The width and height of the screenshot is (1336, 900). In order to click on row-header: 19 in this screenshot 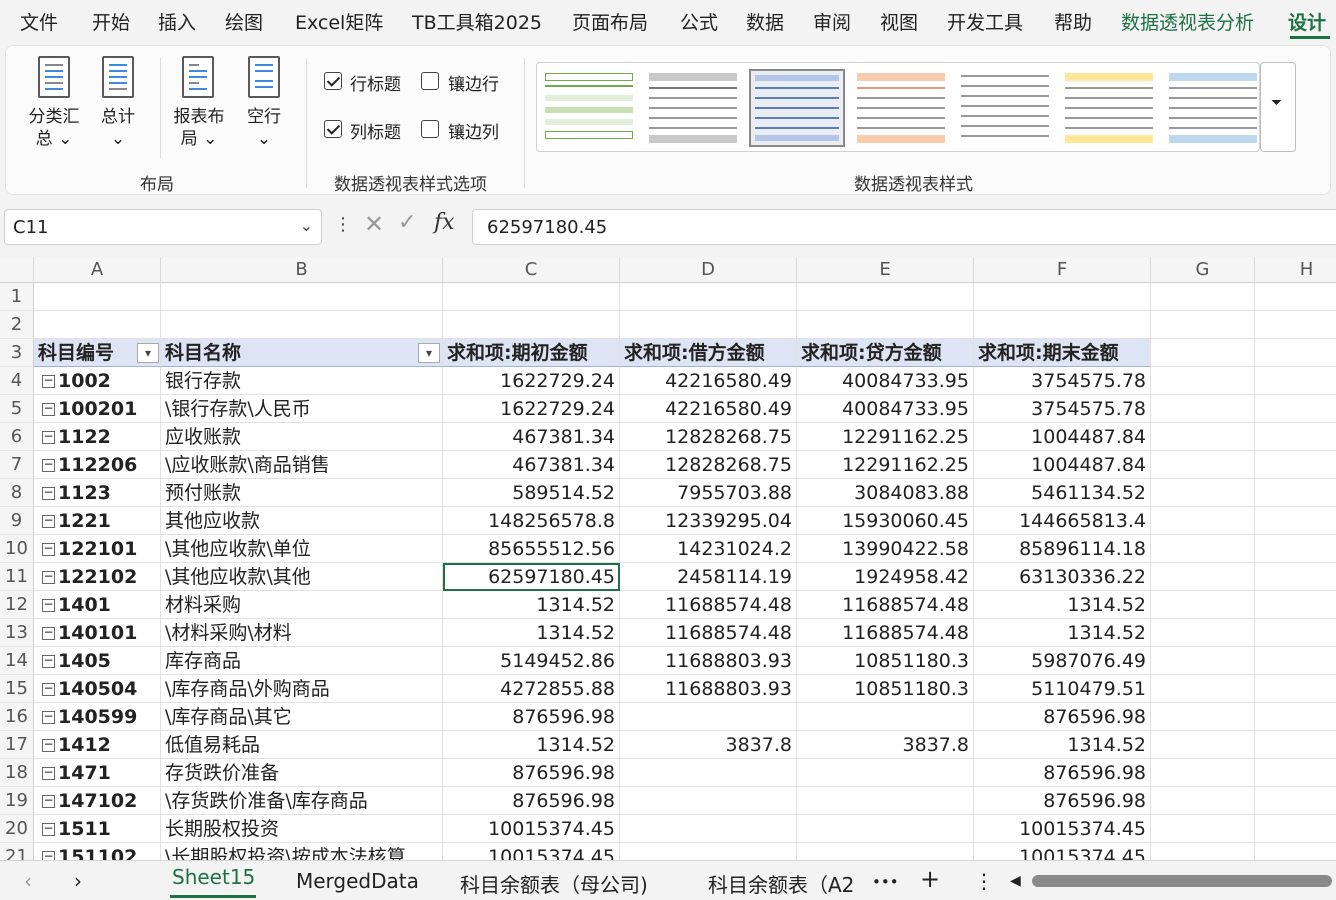, I will do `click(17, 801)`.